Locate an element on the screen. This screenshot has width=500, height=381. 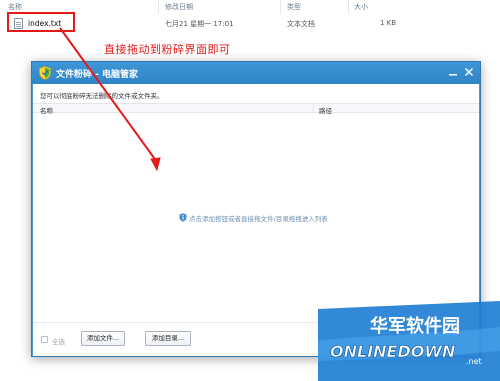
minimize-icon is located at coordinates (453, 72).